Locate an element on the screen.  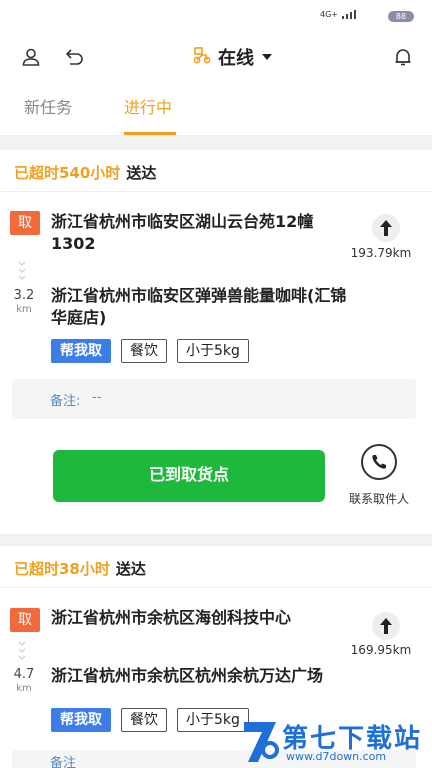
tab-in-progress: 进行中 is located at coordinates (148, 106).